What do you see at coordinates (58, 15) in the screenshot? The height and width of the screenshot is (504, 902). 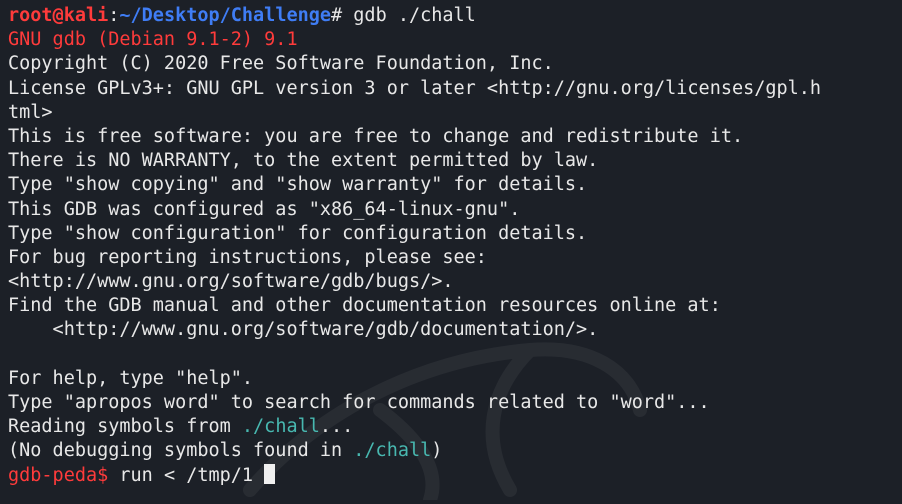 I see `prompt-user-host: root@kali` at bounding box center [58, 15].